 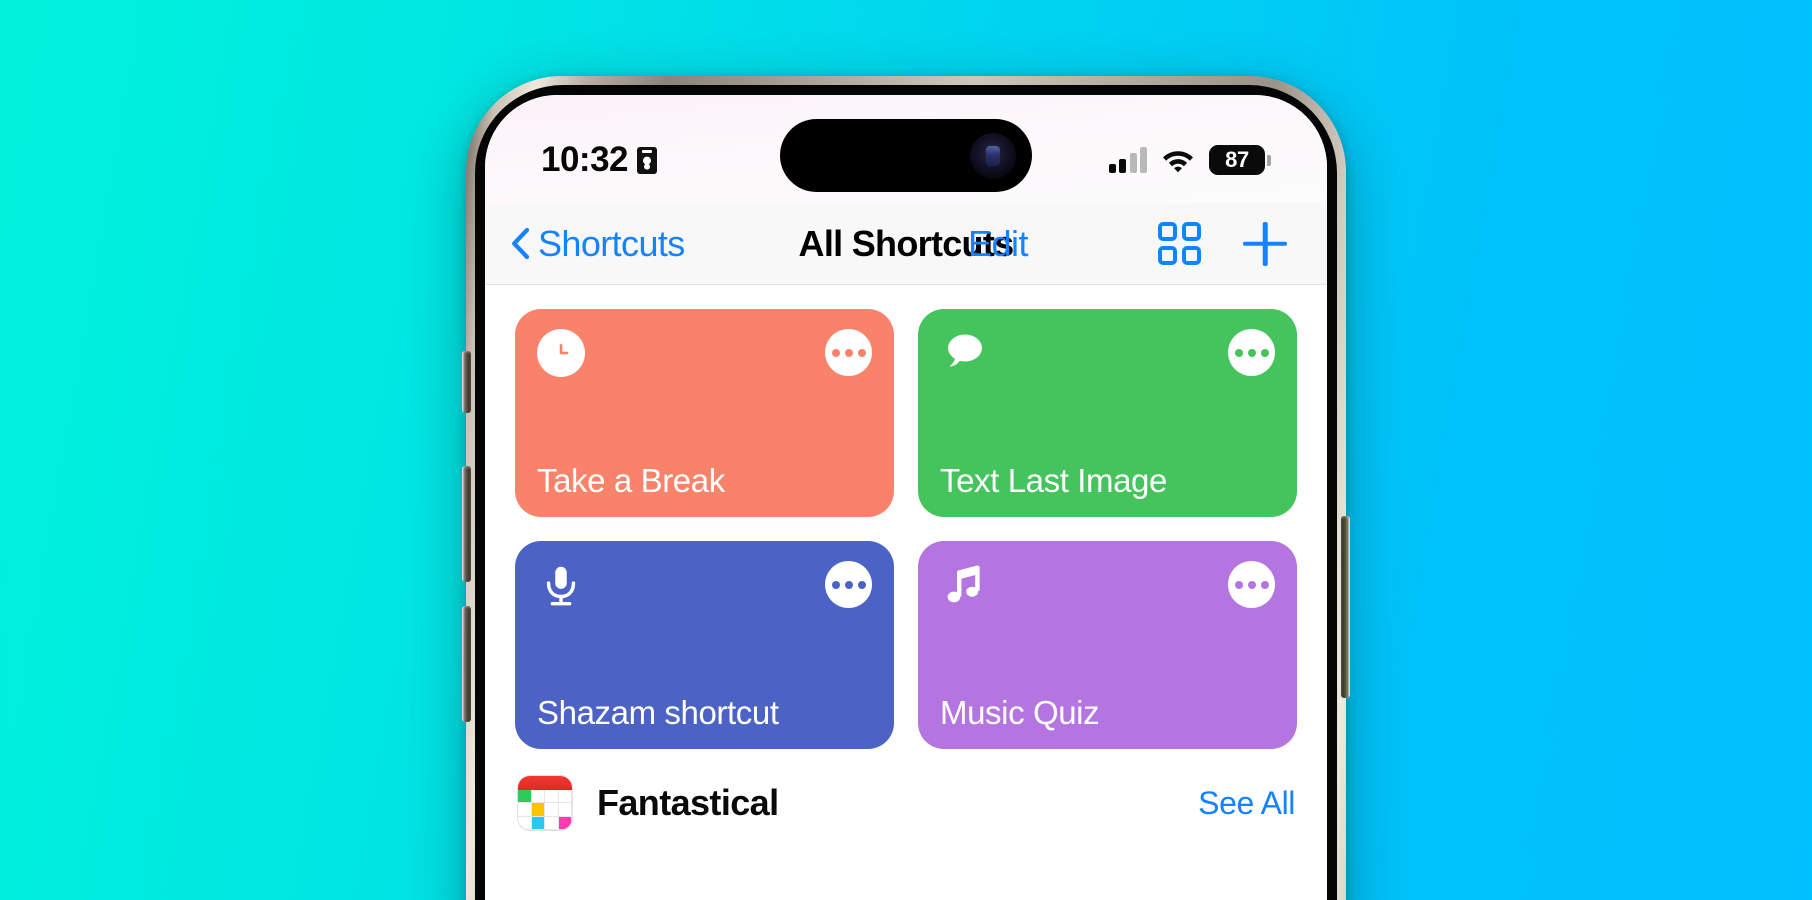 What do you see at coordinates (545, 810) in the screenshot?
I see `calendar-grid` at bounding box center [545, 810].